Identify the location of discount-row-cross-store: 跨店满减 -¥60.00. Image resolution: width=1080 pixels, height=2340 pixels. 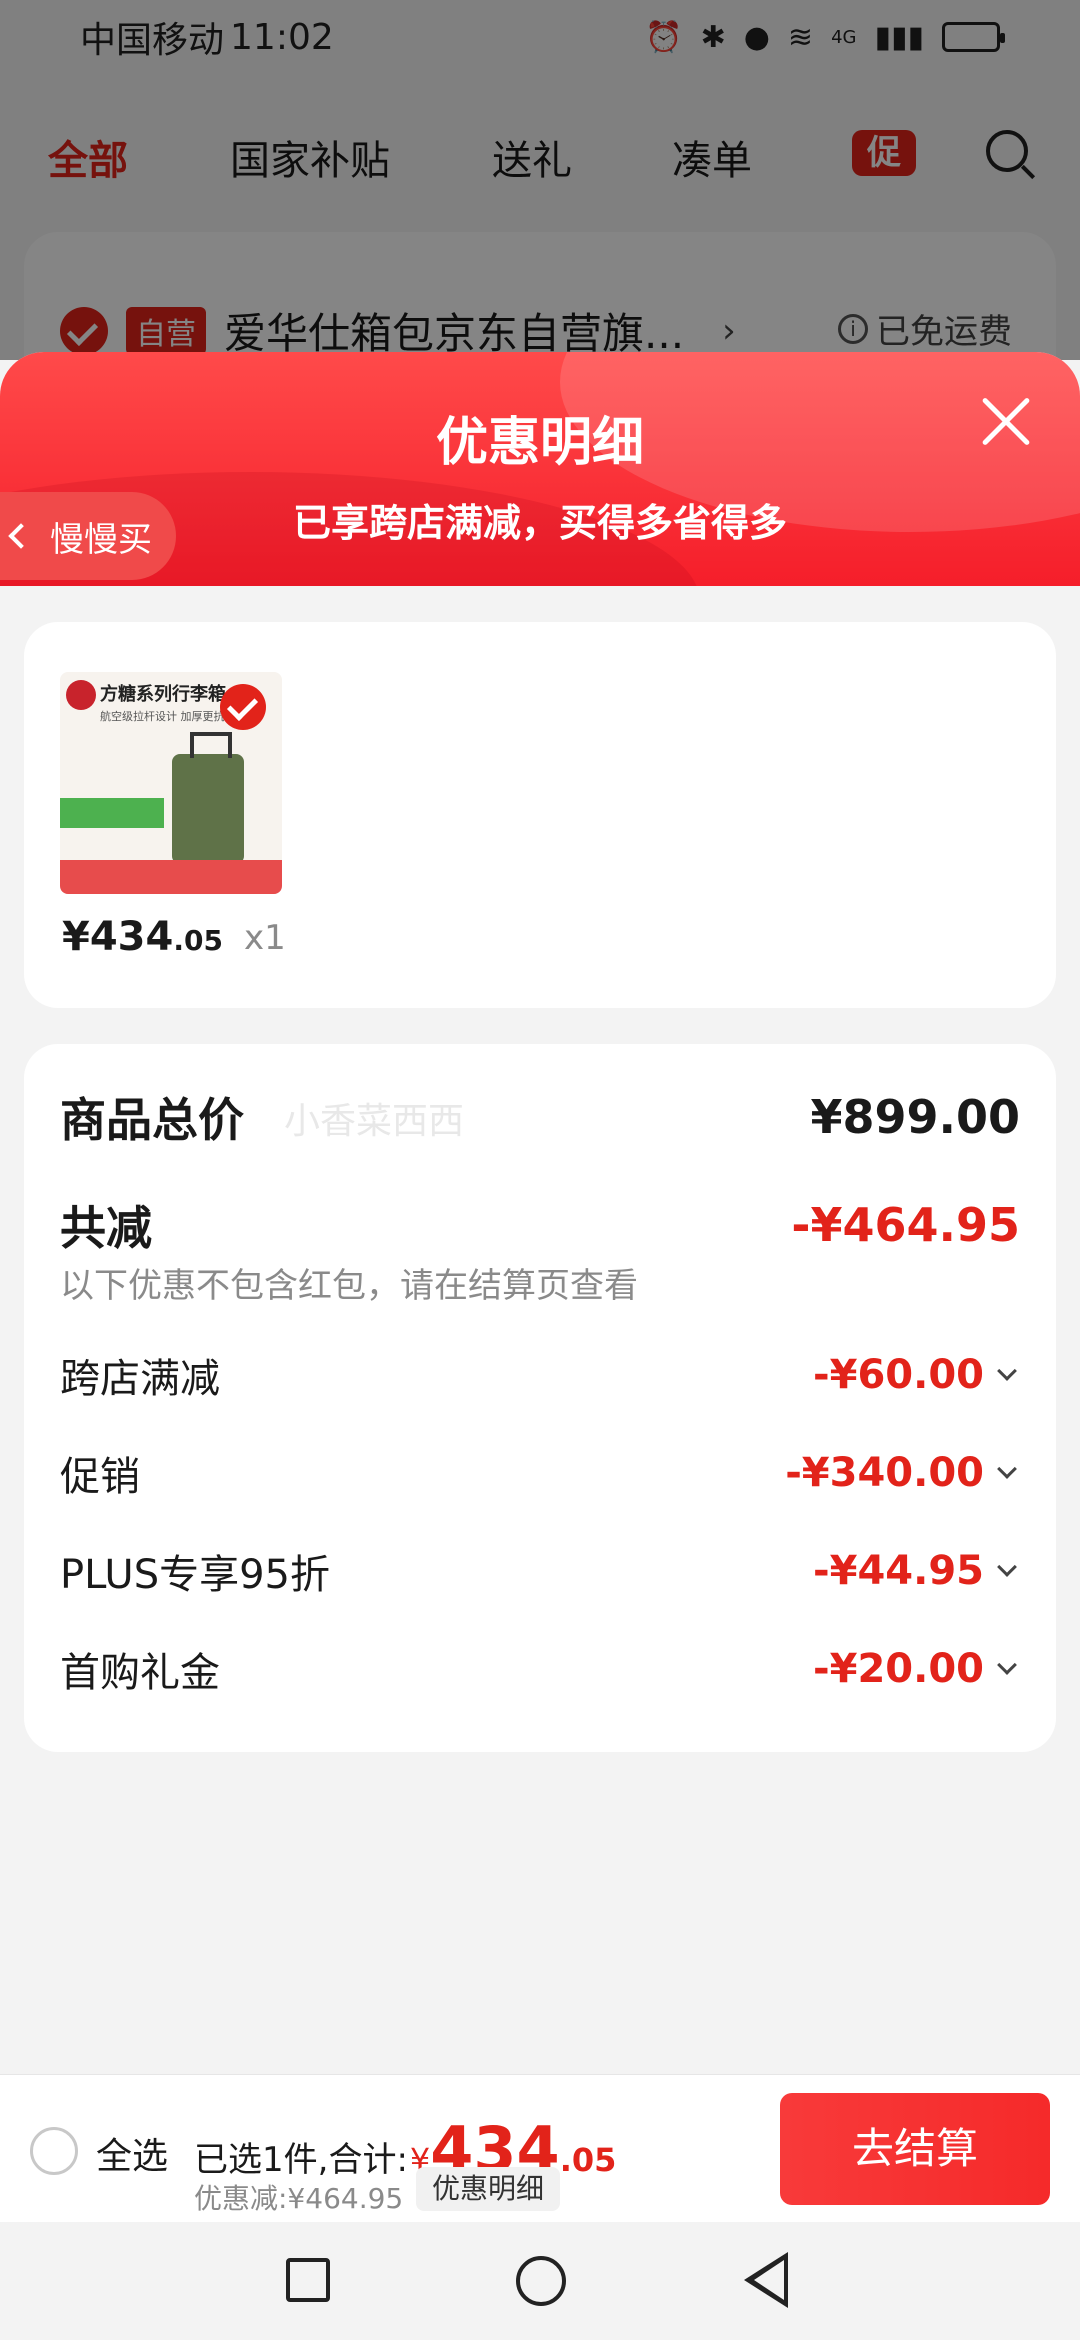
(540, 1375).